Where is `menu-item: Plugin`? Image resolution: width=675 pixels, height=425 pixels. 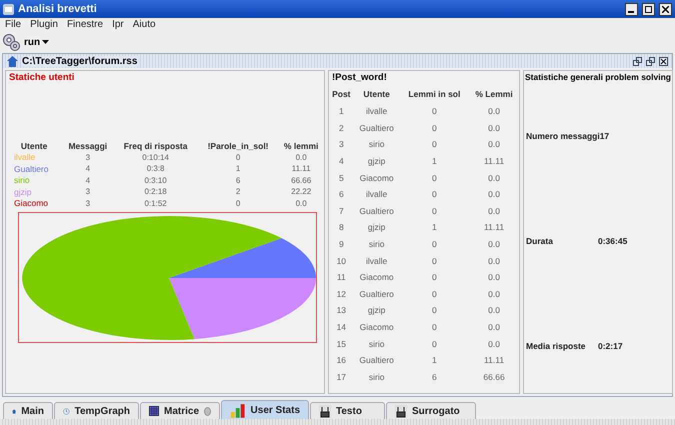
menu-item: Plugin is located at coordinates (44, 25).